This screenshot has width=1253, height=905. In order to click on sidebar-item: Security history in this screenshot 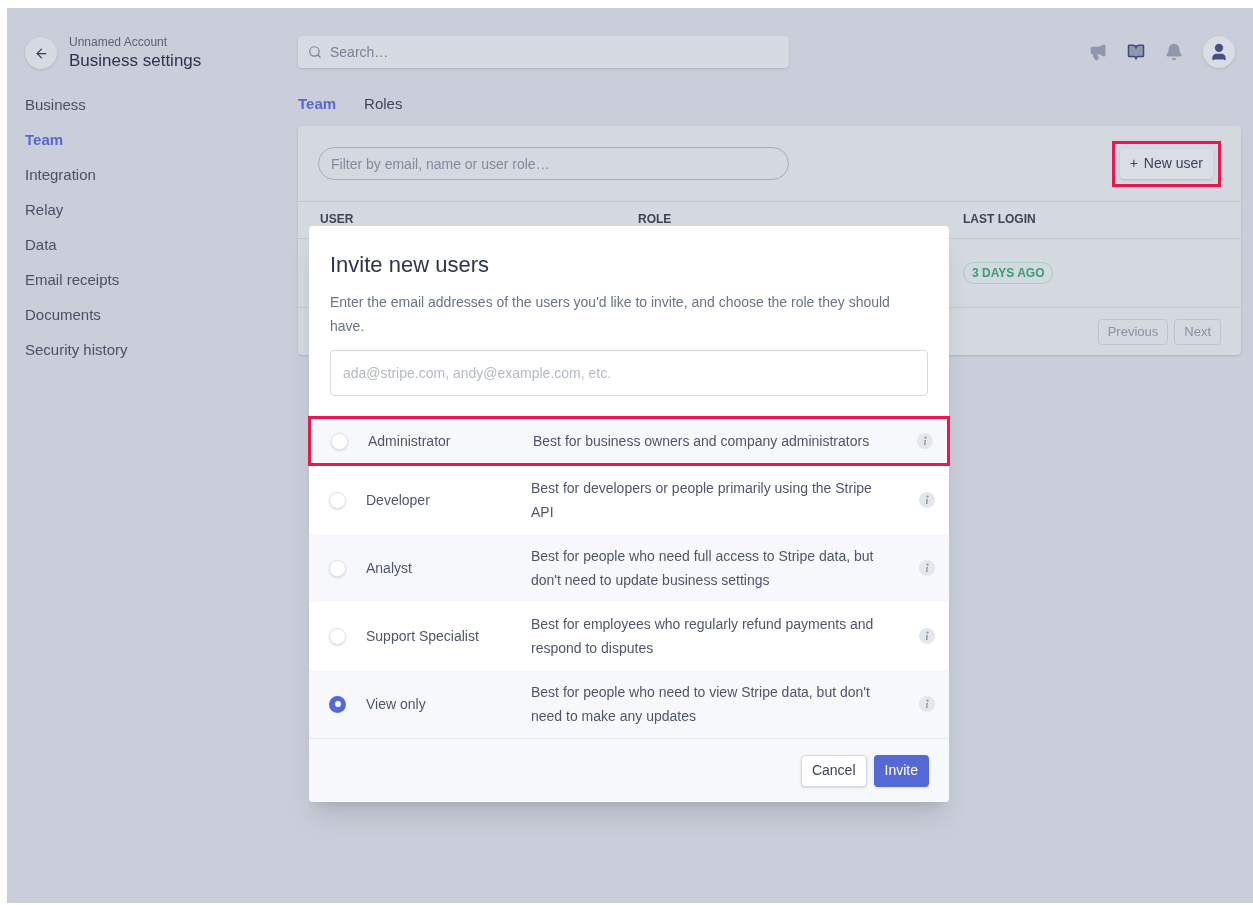, I will do `click(76, 350)`.